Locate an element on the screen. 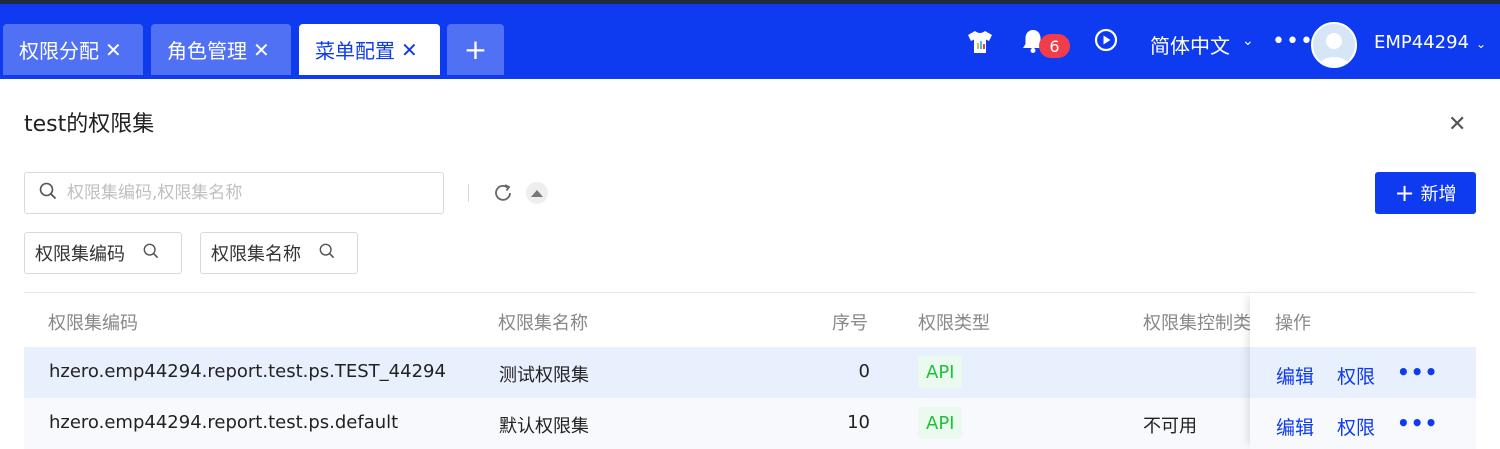 This screenshot has height=449, width=1500. column-header: 权限集控制类 is located at coordinates (1196, 323).